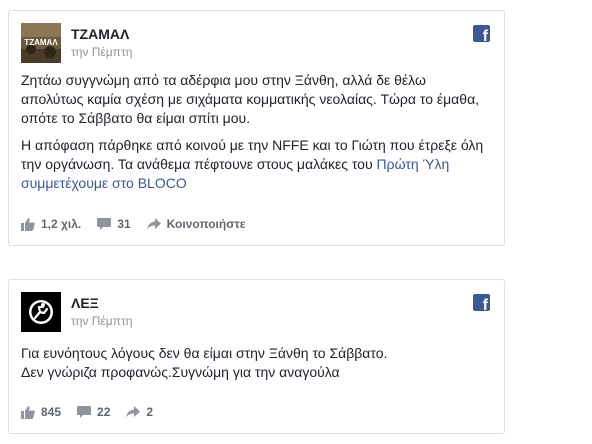 The height and width of the screenshot is (444, 592). What do you see at coordinates (150, 412) in the screenshot?
I see `share-count: 2` at bounding box center [150, 412].